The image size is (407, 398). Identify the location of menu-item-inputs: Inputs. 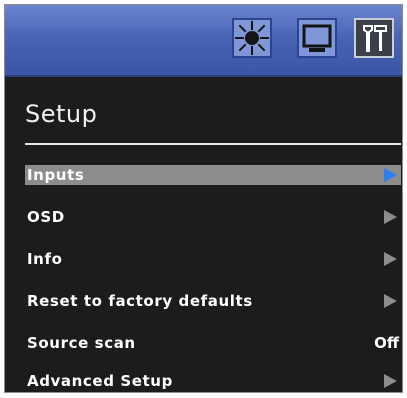
(213, 175).